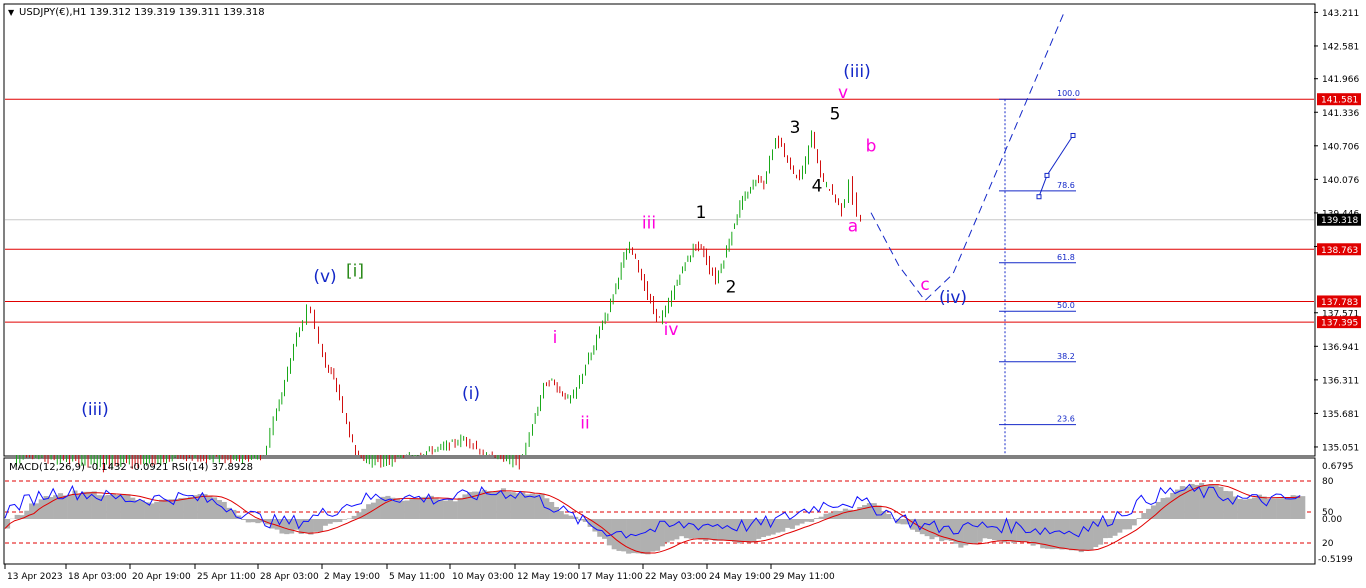  What do you see at coordinates (1339, 221) in the screenshot?
I see `current-price-label: 139.318` at bounding box center [1339, 221].